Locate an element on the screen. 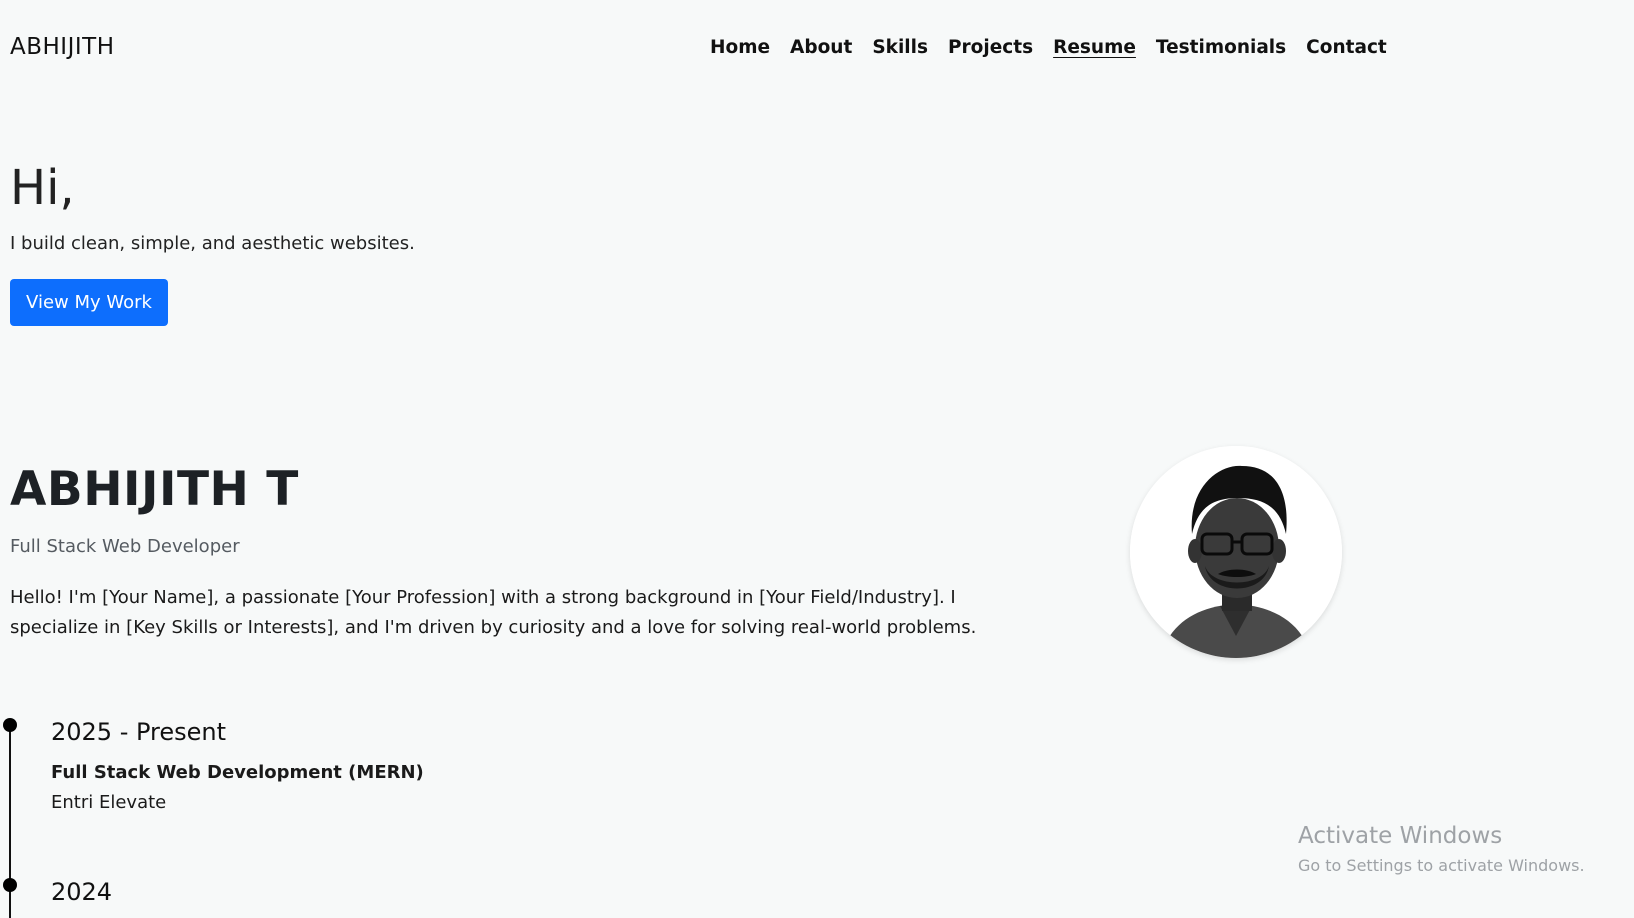  nav-about: About is located at coordinates (821, 47).